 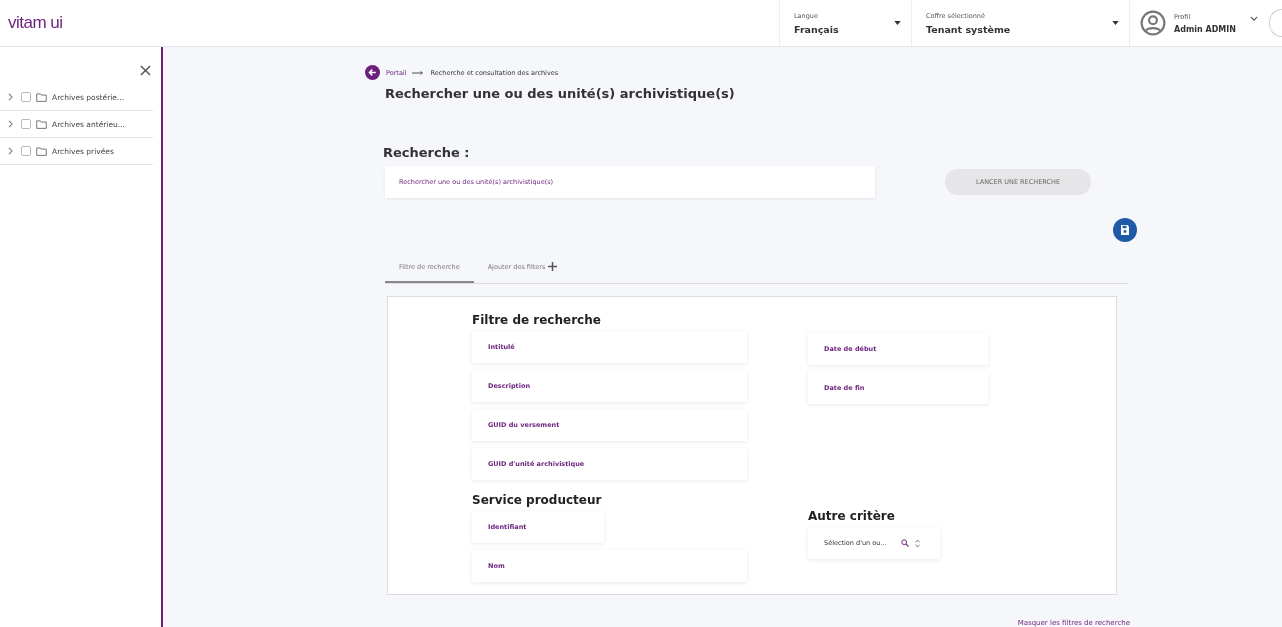 What do you see at coordinates (145, 70) in the screenshot?
I see `close-icon` at bounding box center [145, 70].